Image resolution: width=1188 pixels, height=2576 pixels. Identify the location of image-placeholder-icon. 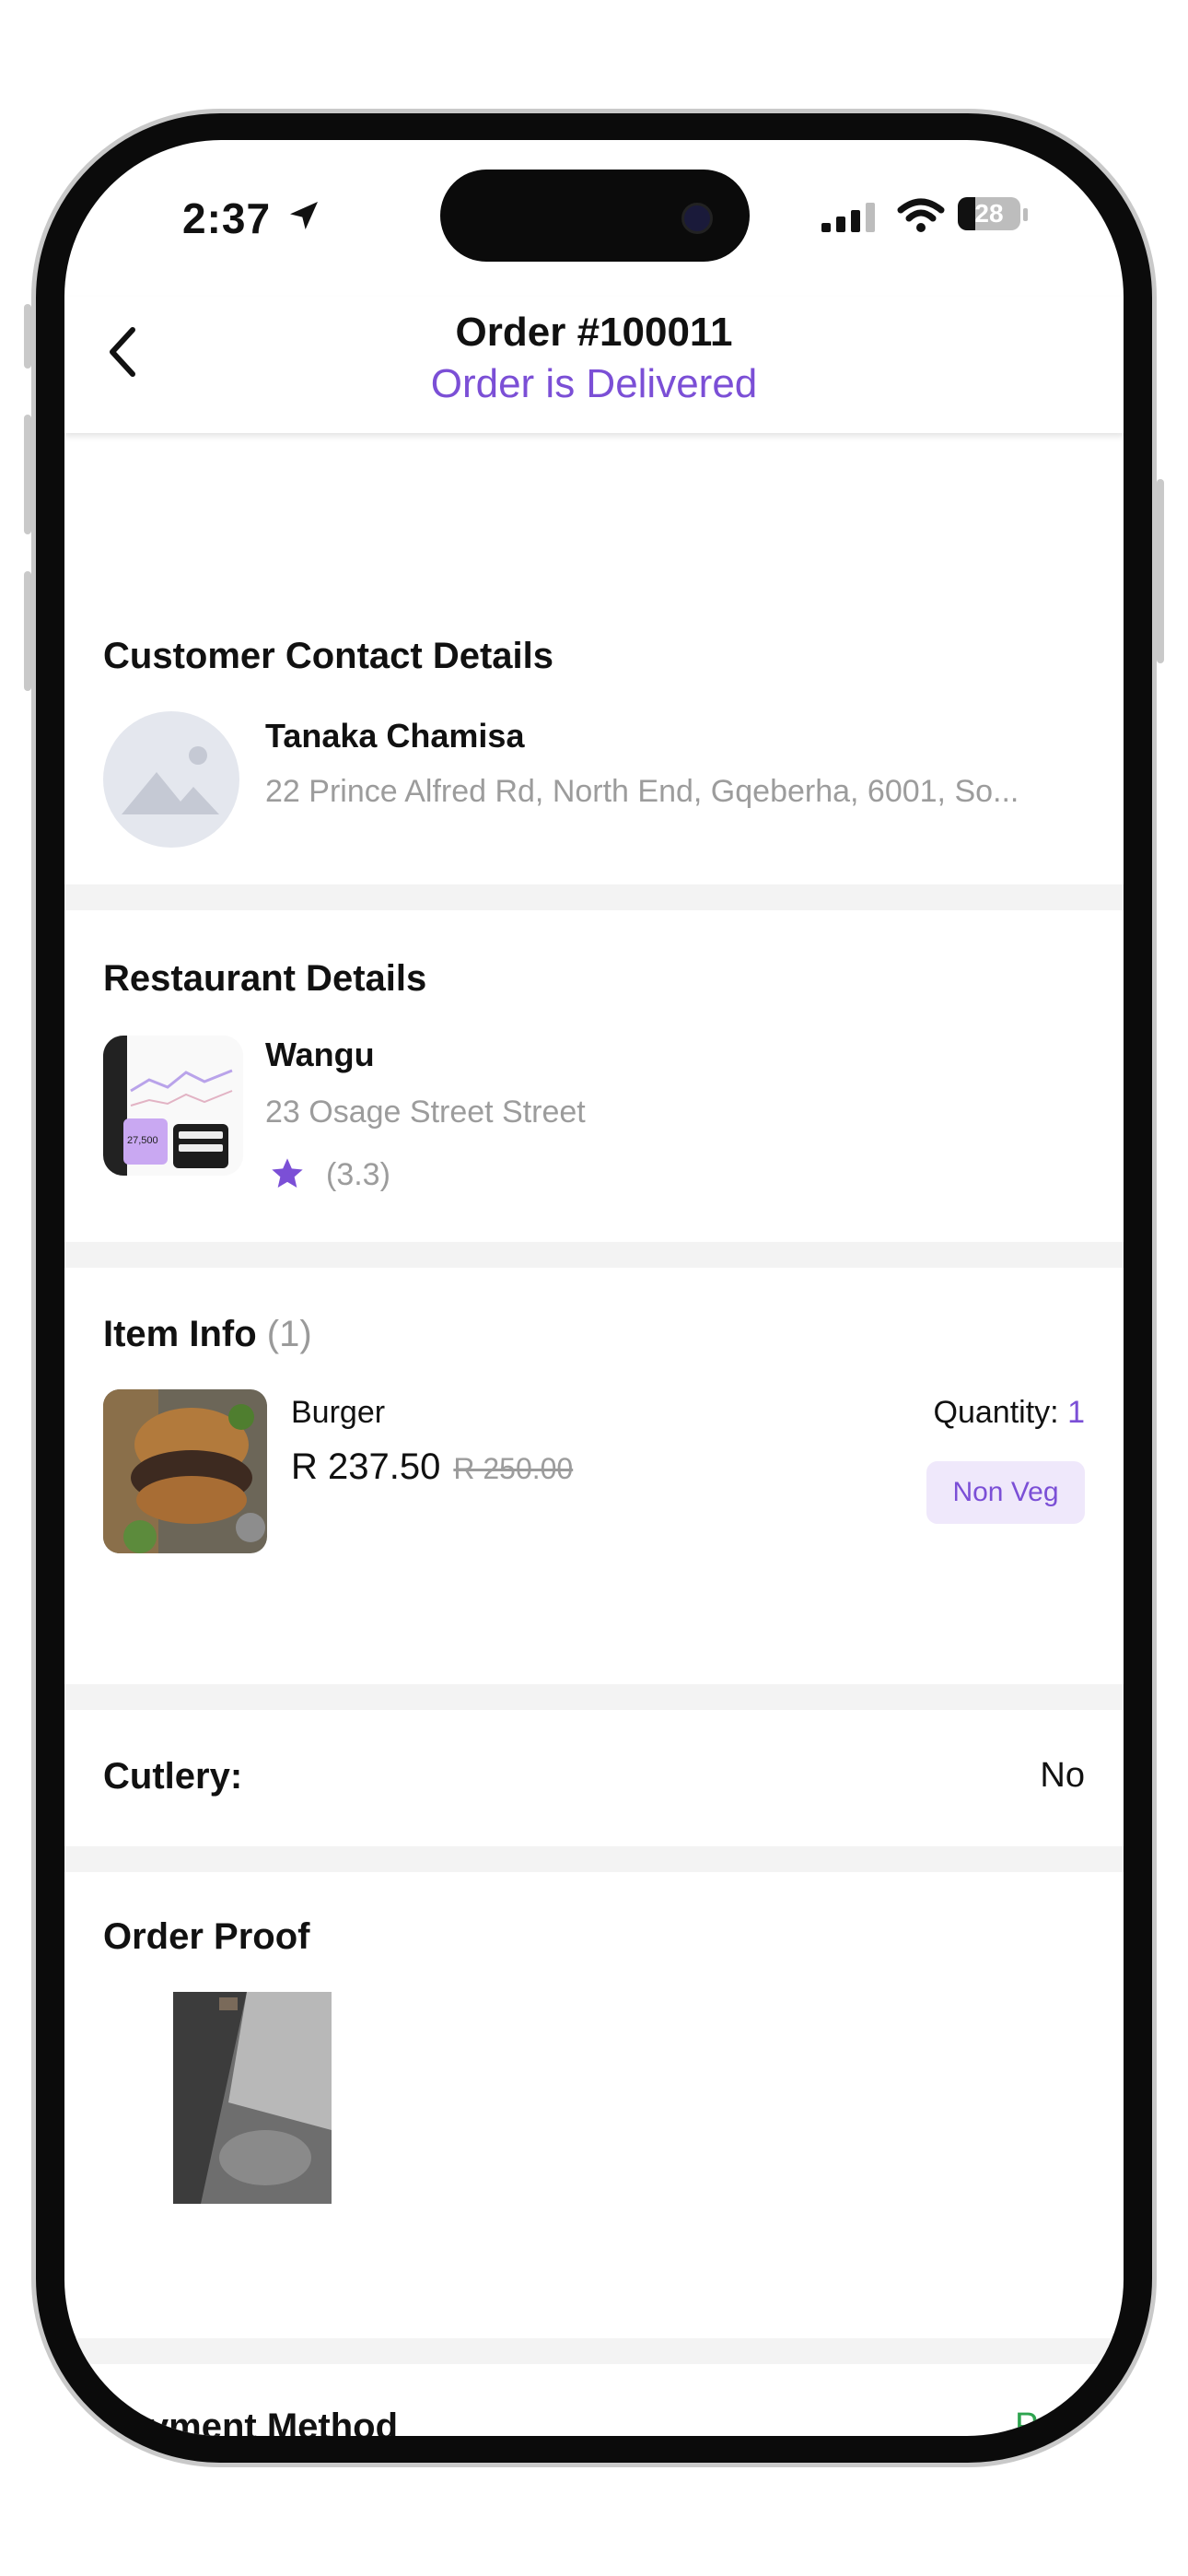
(170, 780).